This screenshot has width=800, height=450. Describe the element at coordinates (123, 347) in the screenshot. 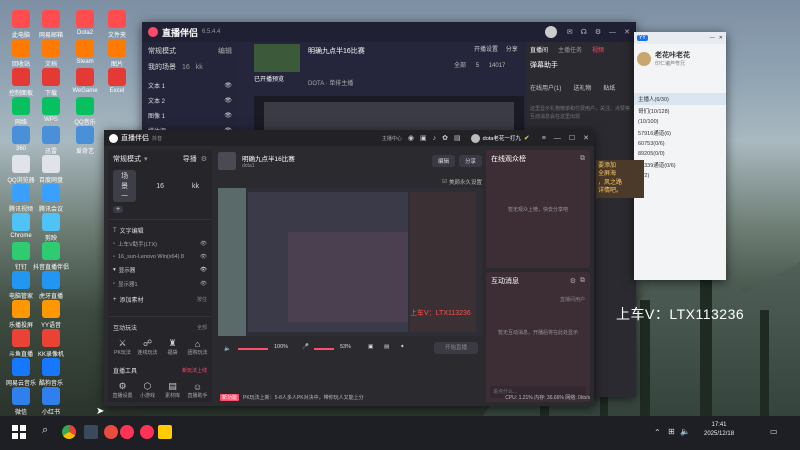

I see `tool-item: ⚔ PK玩法` at that location.